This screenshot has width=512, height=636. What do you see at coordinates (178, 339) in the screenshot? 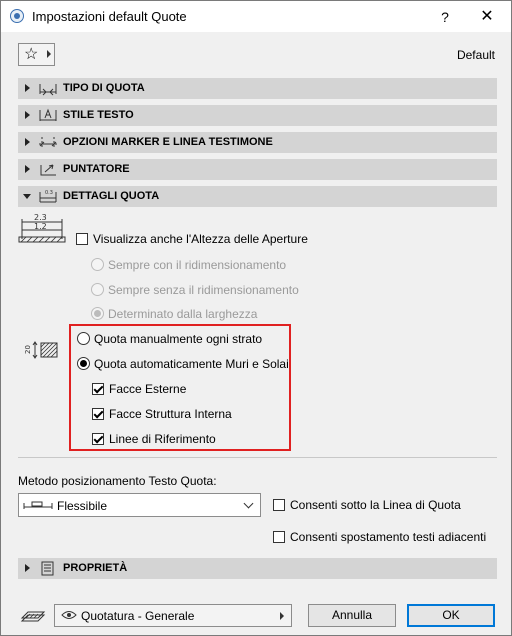
I see `manual-layer-label: Quota manualmente ogni strato` at bounding box center [178, 339].